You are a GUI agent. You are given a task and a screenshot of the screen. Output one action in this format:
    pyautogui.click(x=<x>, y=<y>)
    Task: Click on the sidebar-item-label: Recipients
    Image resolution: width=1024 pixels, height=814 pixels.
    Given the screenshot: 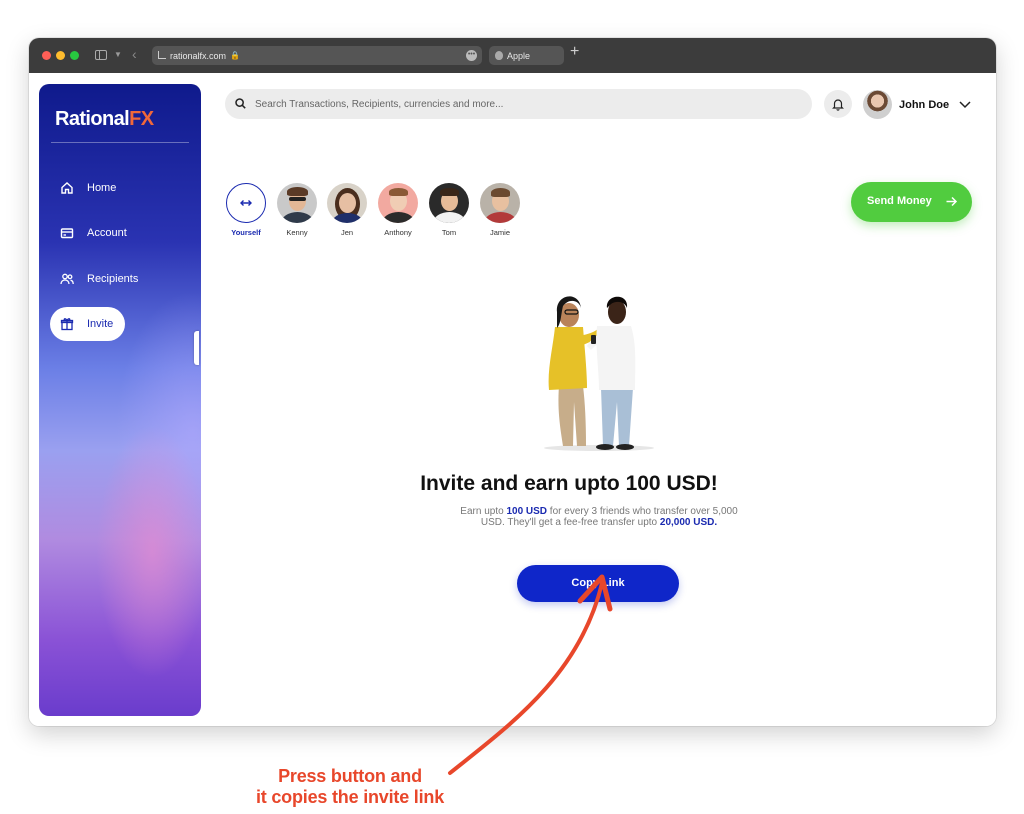 What is the action you would take?
    pyautogui.click(x=113, y=279)
    